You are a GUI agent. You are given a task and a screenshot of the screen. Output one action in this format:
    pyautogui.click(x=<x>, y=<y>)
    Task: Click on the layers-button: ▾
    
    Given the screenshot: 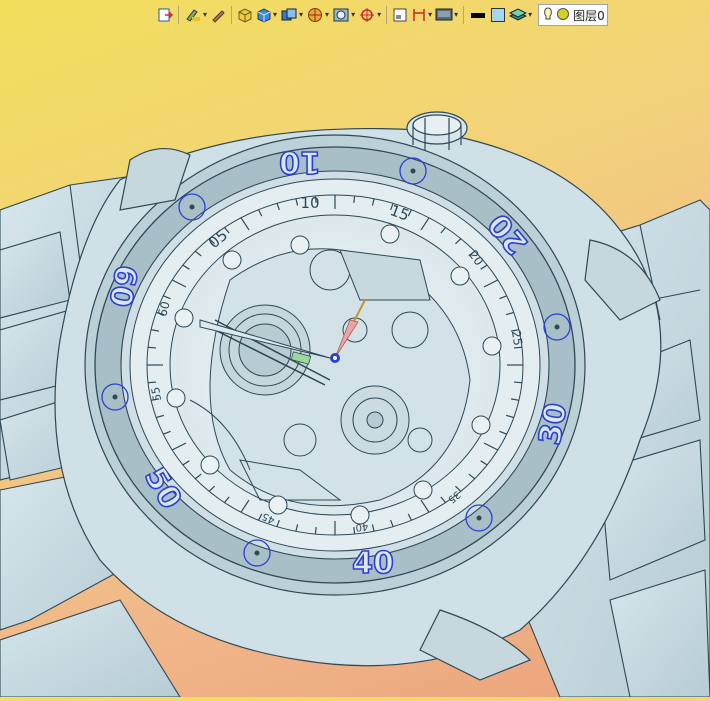 What is the action you would take?
    pyautogui.click(x=520, y=15)
    